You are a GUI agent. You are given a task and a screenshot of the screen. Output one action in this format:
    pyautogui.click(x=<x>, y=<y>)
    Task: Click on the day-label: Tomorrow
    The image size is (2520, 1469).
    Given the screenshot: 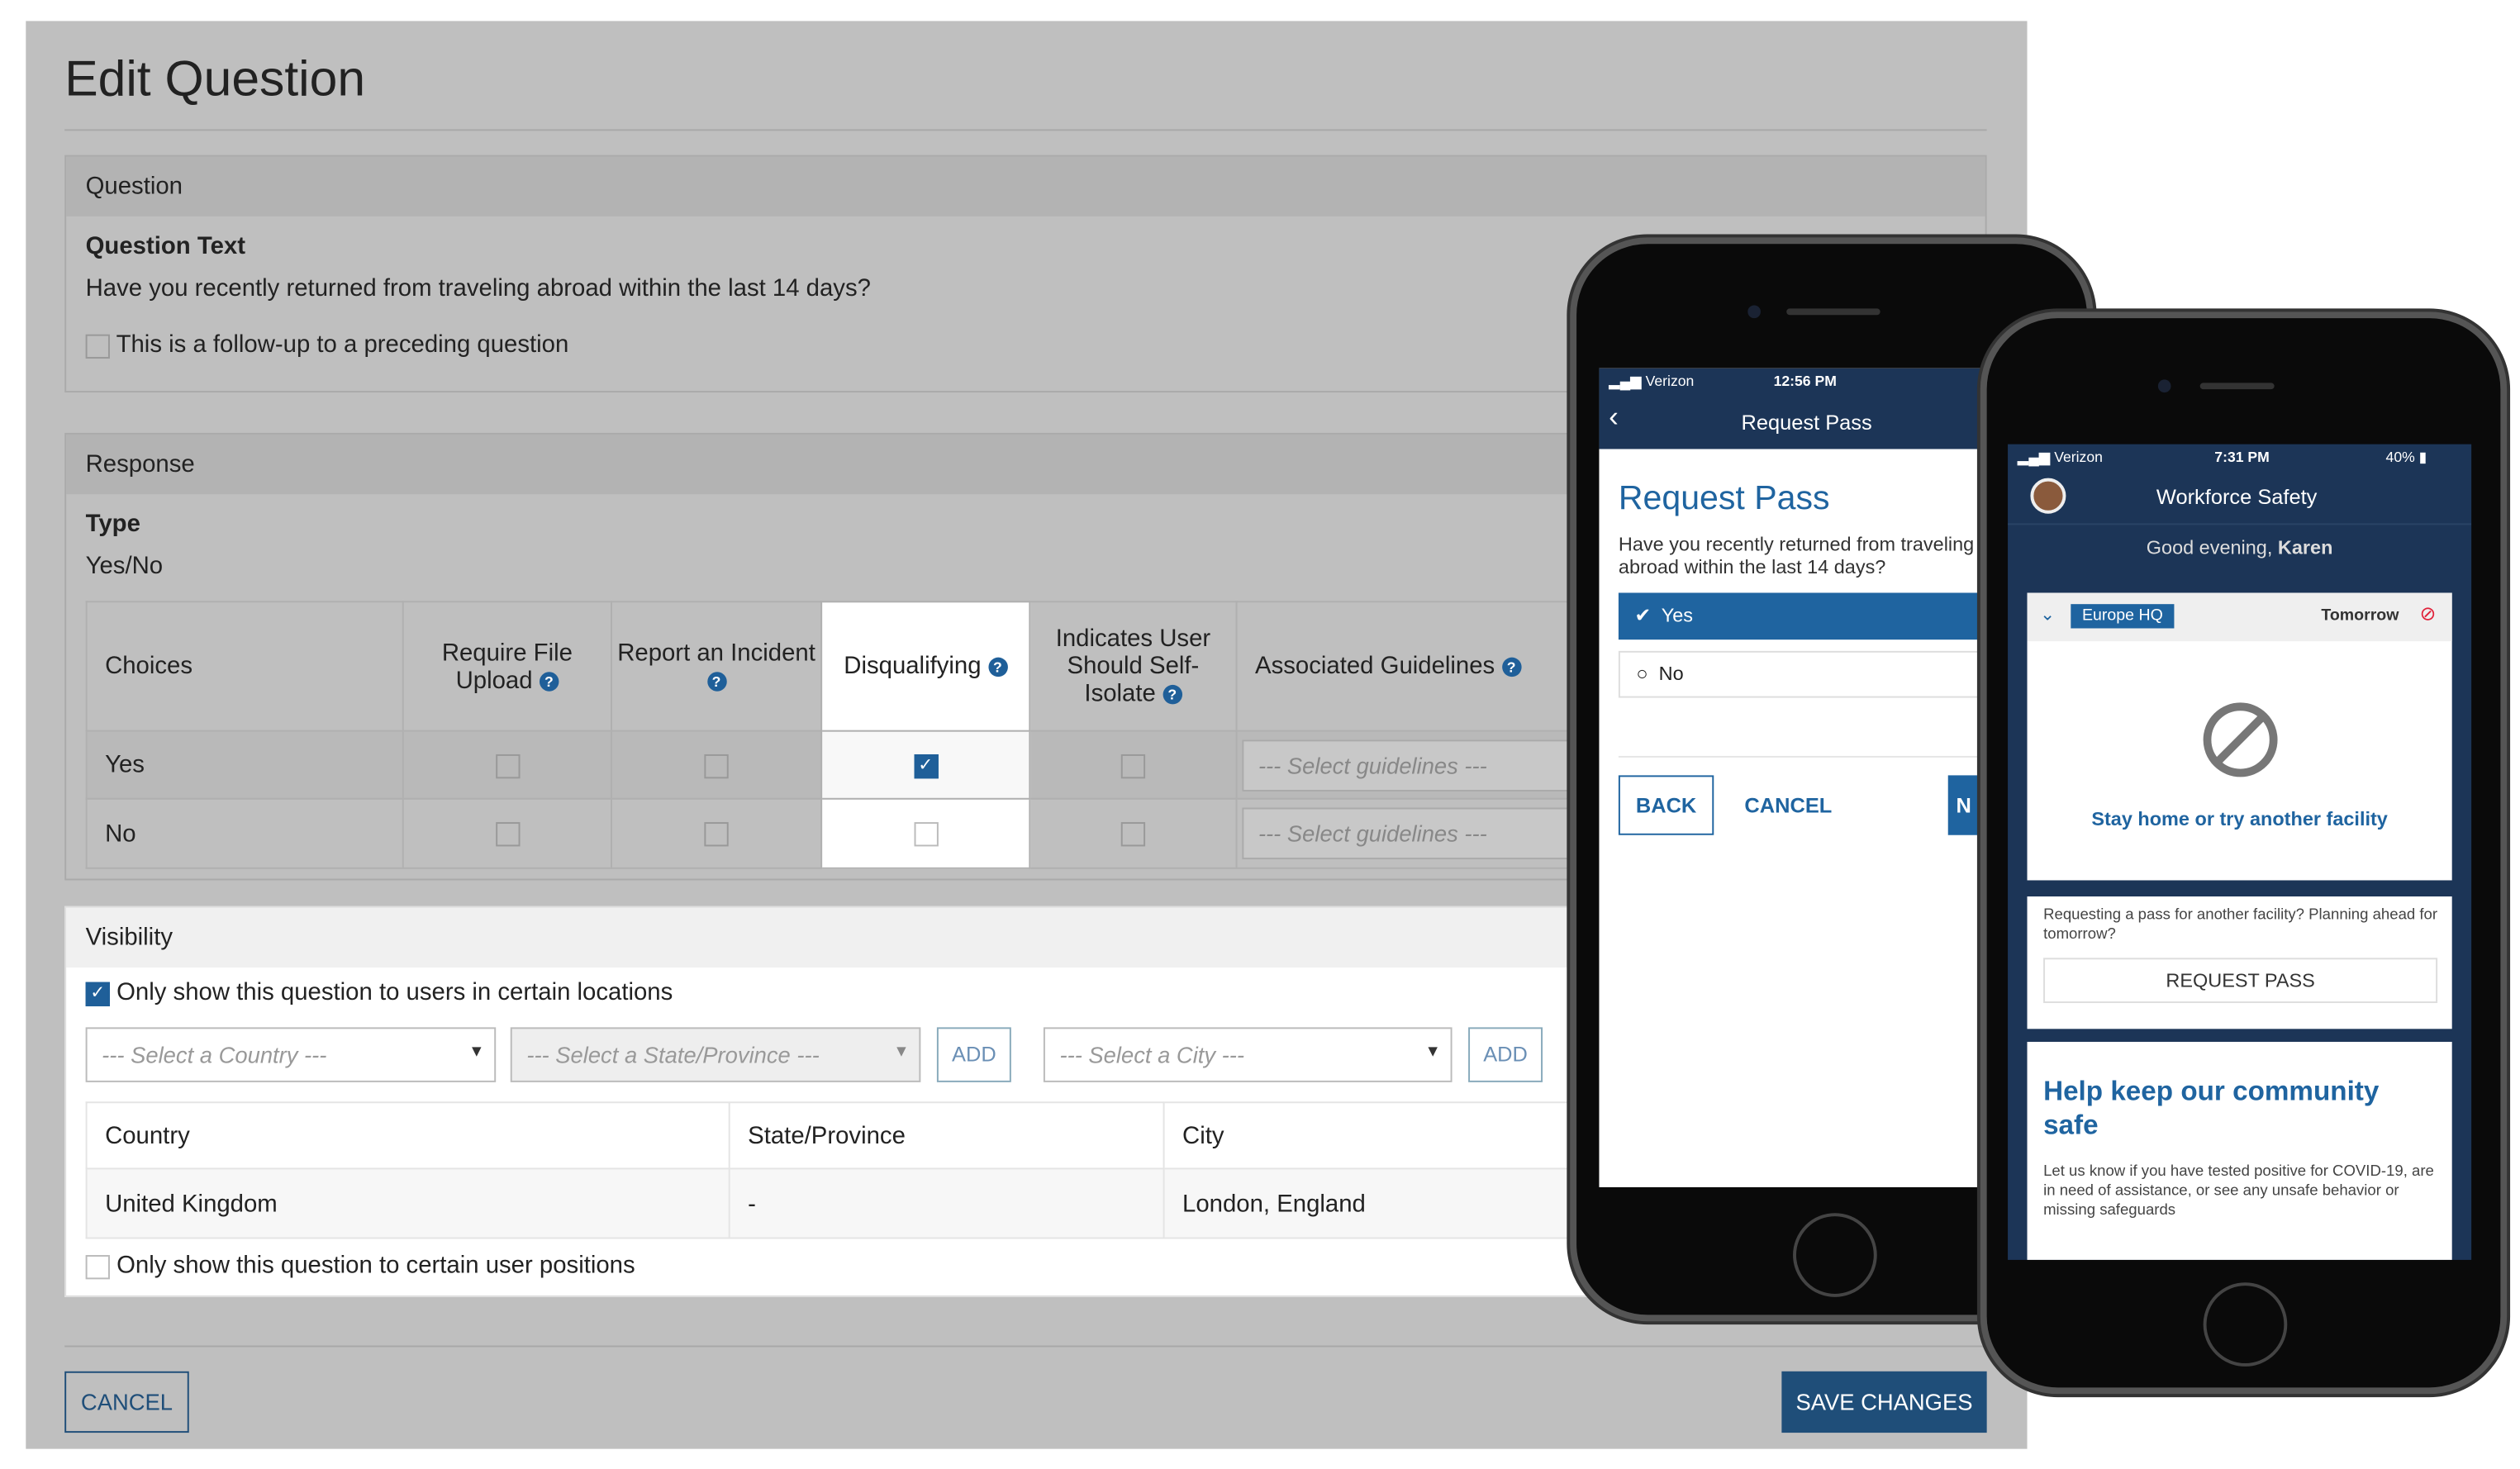 What is the action you would take?
    pyautogui.click(x=2360, y=616)
    